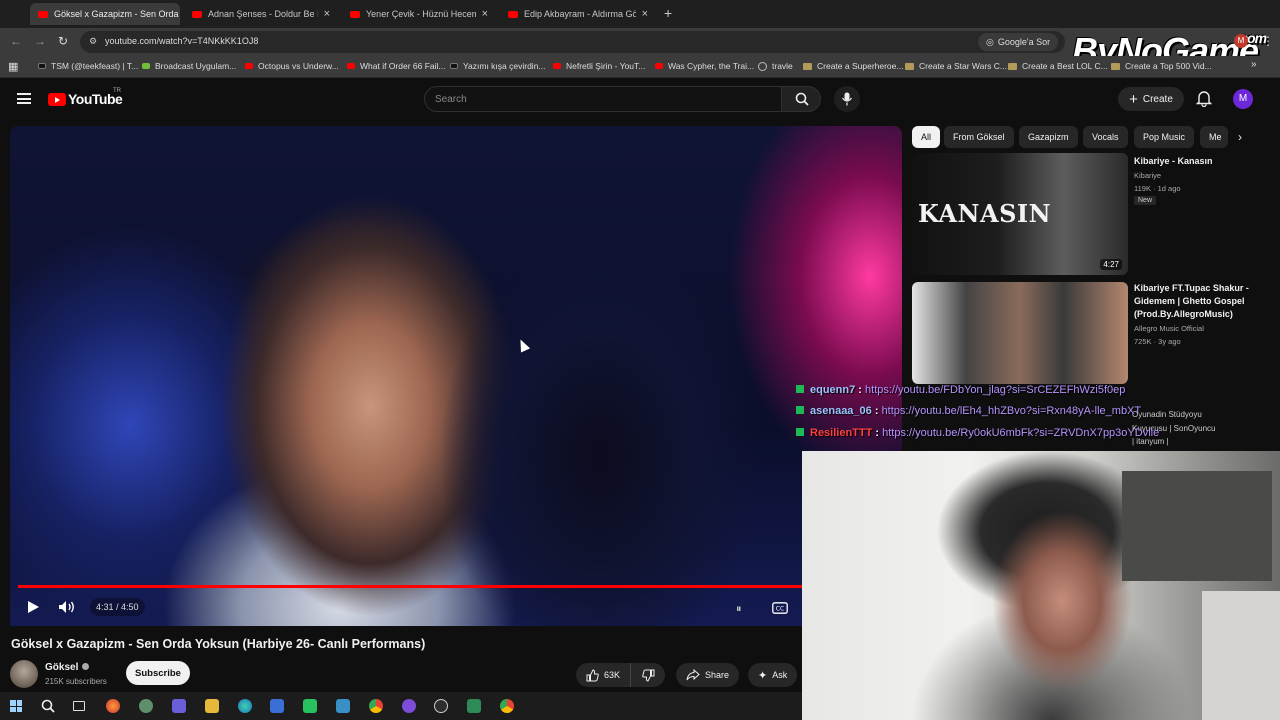 This screenshot has width=1280, height=720. What do you see at coordinates (1240, 137) in the screenshot?
I see `chevron-right-icon: ›` at bounding box center [1240, 137].